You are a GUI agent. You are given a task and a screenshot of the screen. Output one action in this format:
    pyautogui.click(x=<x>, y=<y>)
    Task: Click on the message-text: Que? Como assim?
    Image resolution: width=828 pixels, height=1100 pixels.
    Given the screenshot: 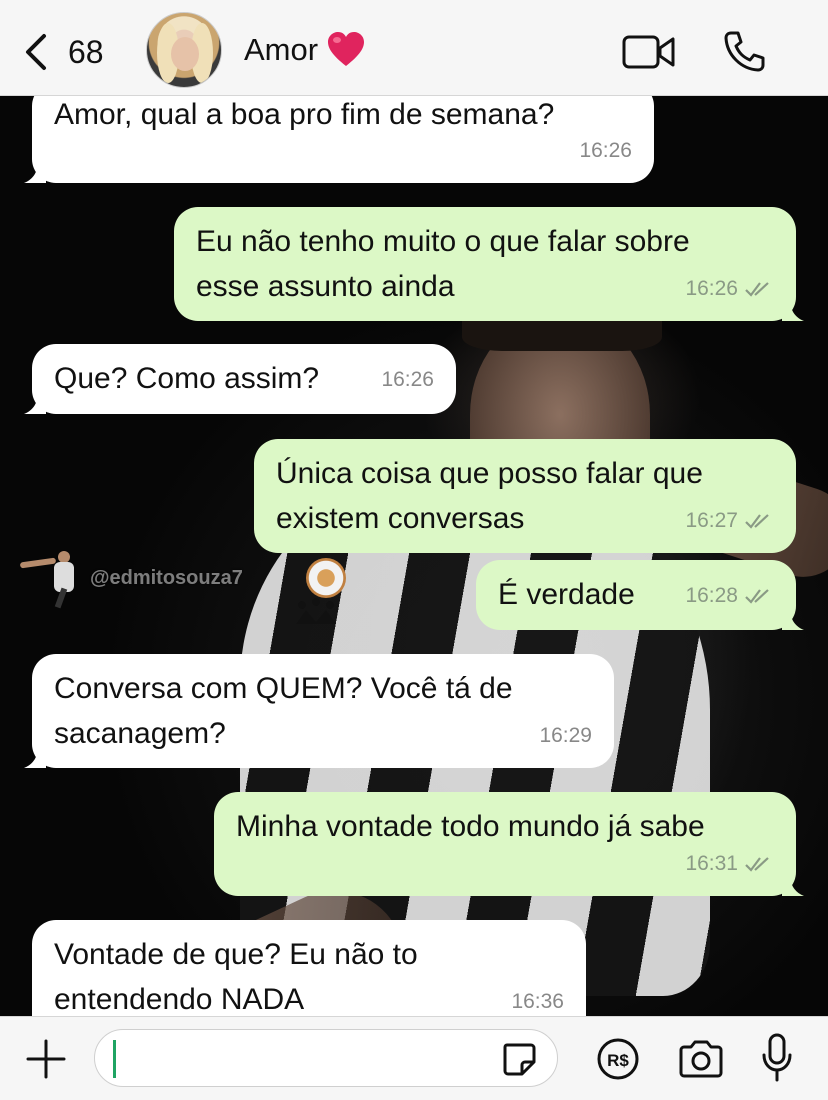 What is the action you would take?
    pyautogui.click(x=187, y=378)
    